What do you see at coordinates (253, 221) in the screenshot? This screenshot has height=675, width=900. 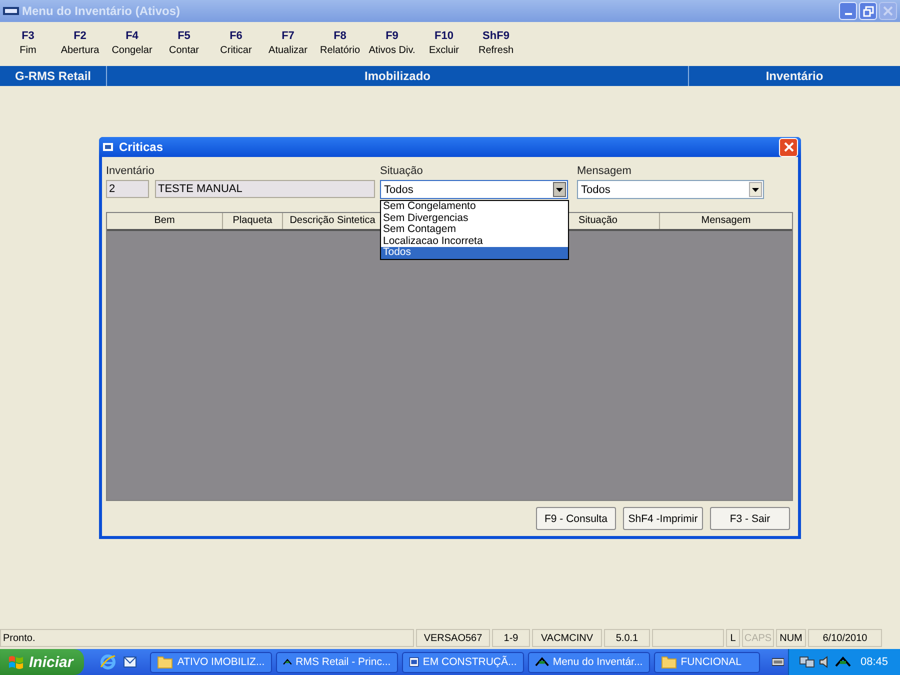 I see `column-header: Plaqueta` at bounding box center [253, 221].